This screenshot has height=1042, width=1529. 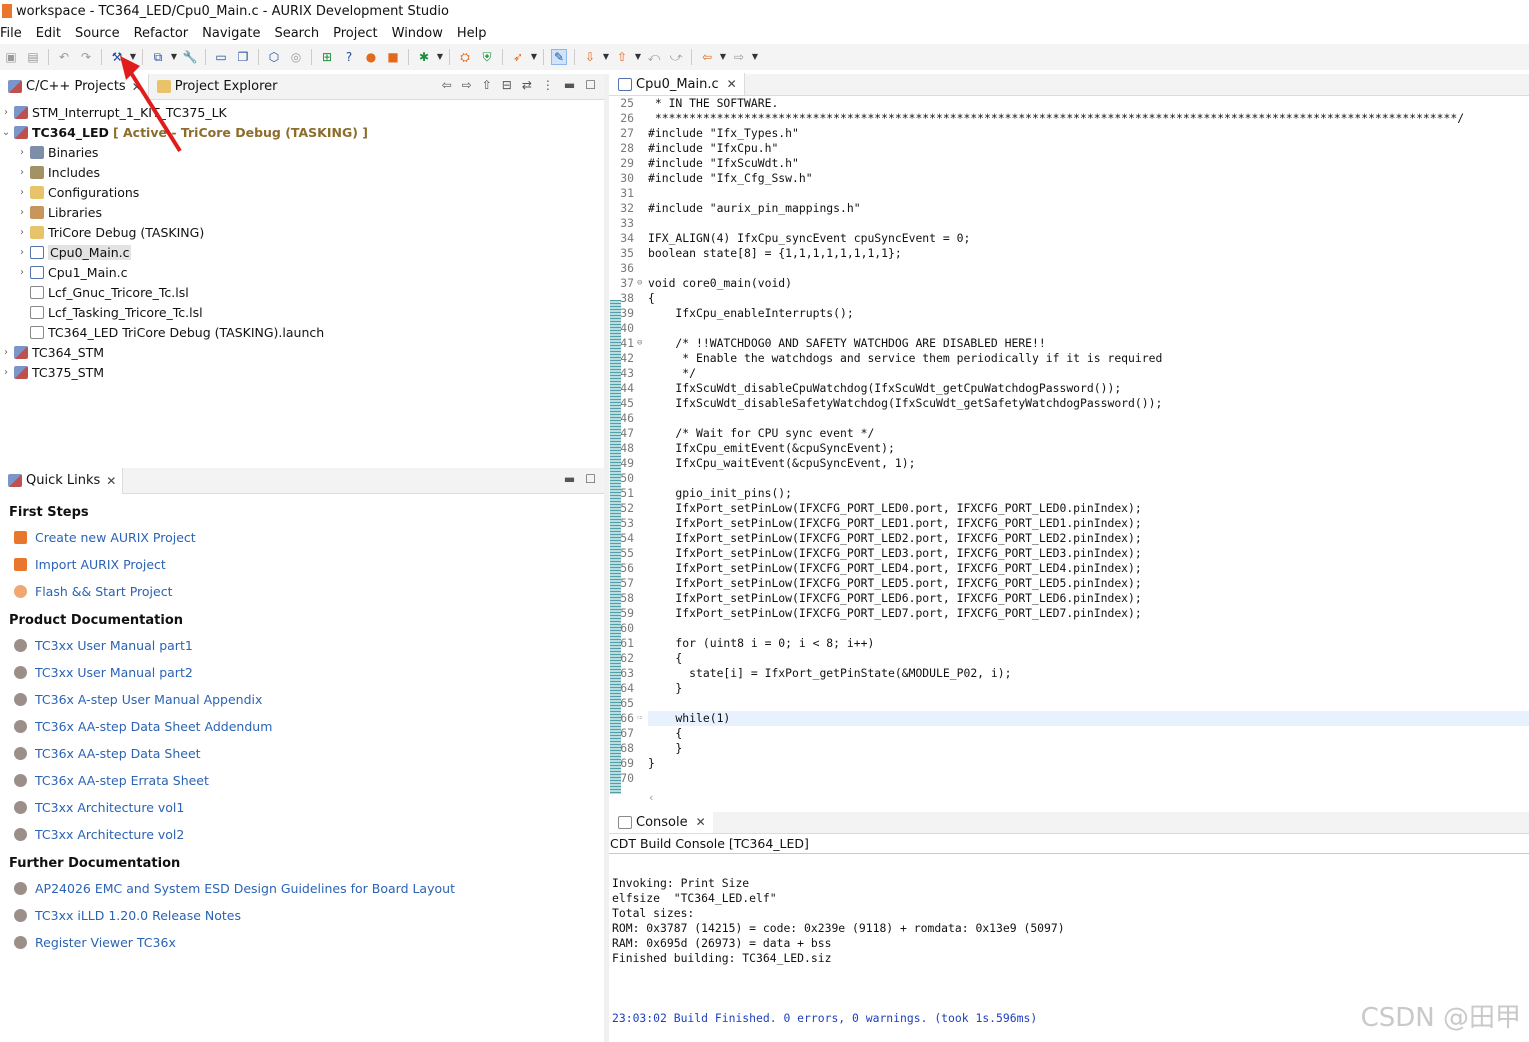 I want to click on last-edit-icon: ⤺, so click(x=654, y=57).